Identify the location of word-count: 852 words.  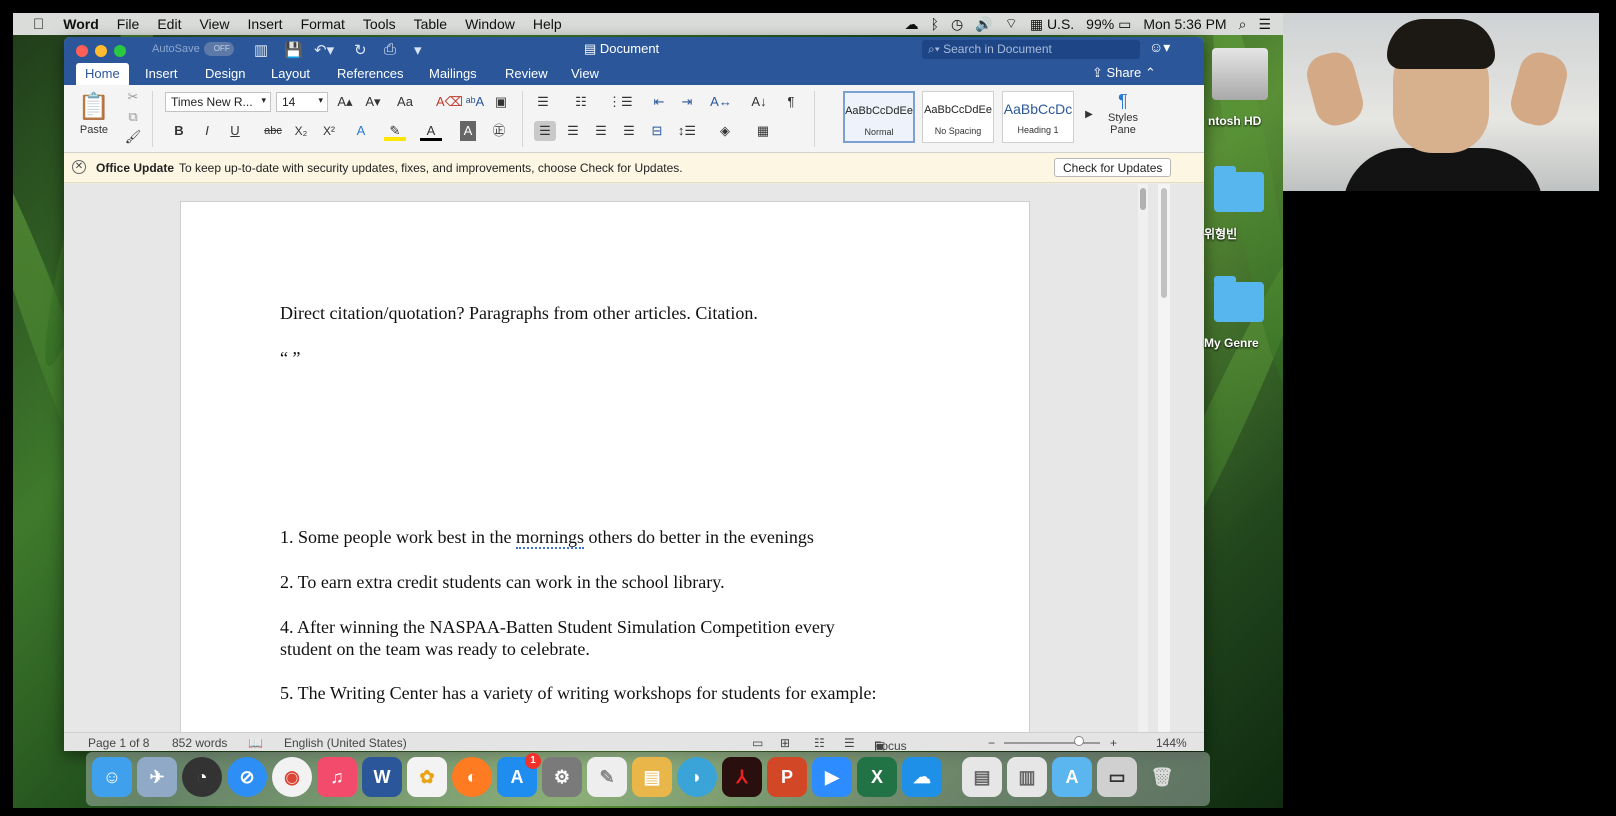
(199, 743).